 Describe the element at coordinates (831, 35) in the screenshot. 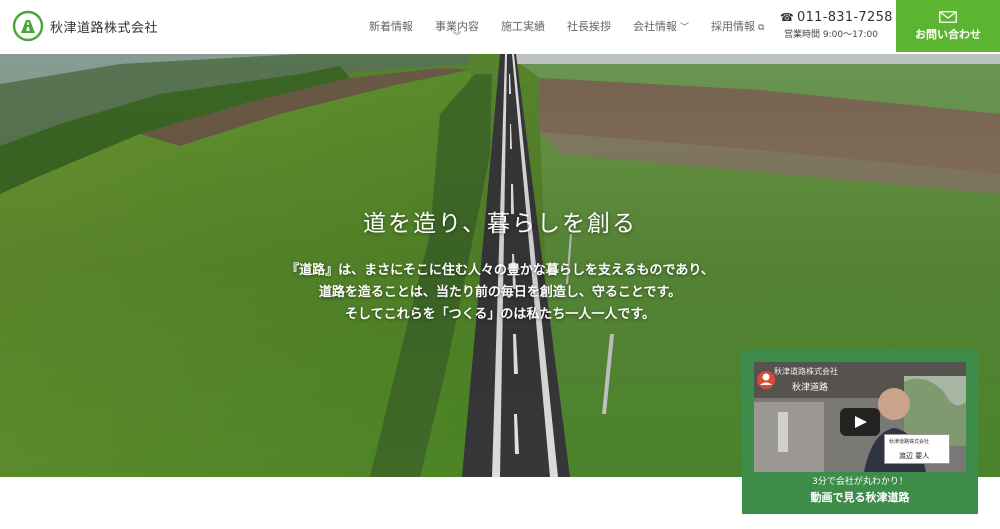

I see `business-hours: 営業時間 9:00〜17:00` at that location.